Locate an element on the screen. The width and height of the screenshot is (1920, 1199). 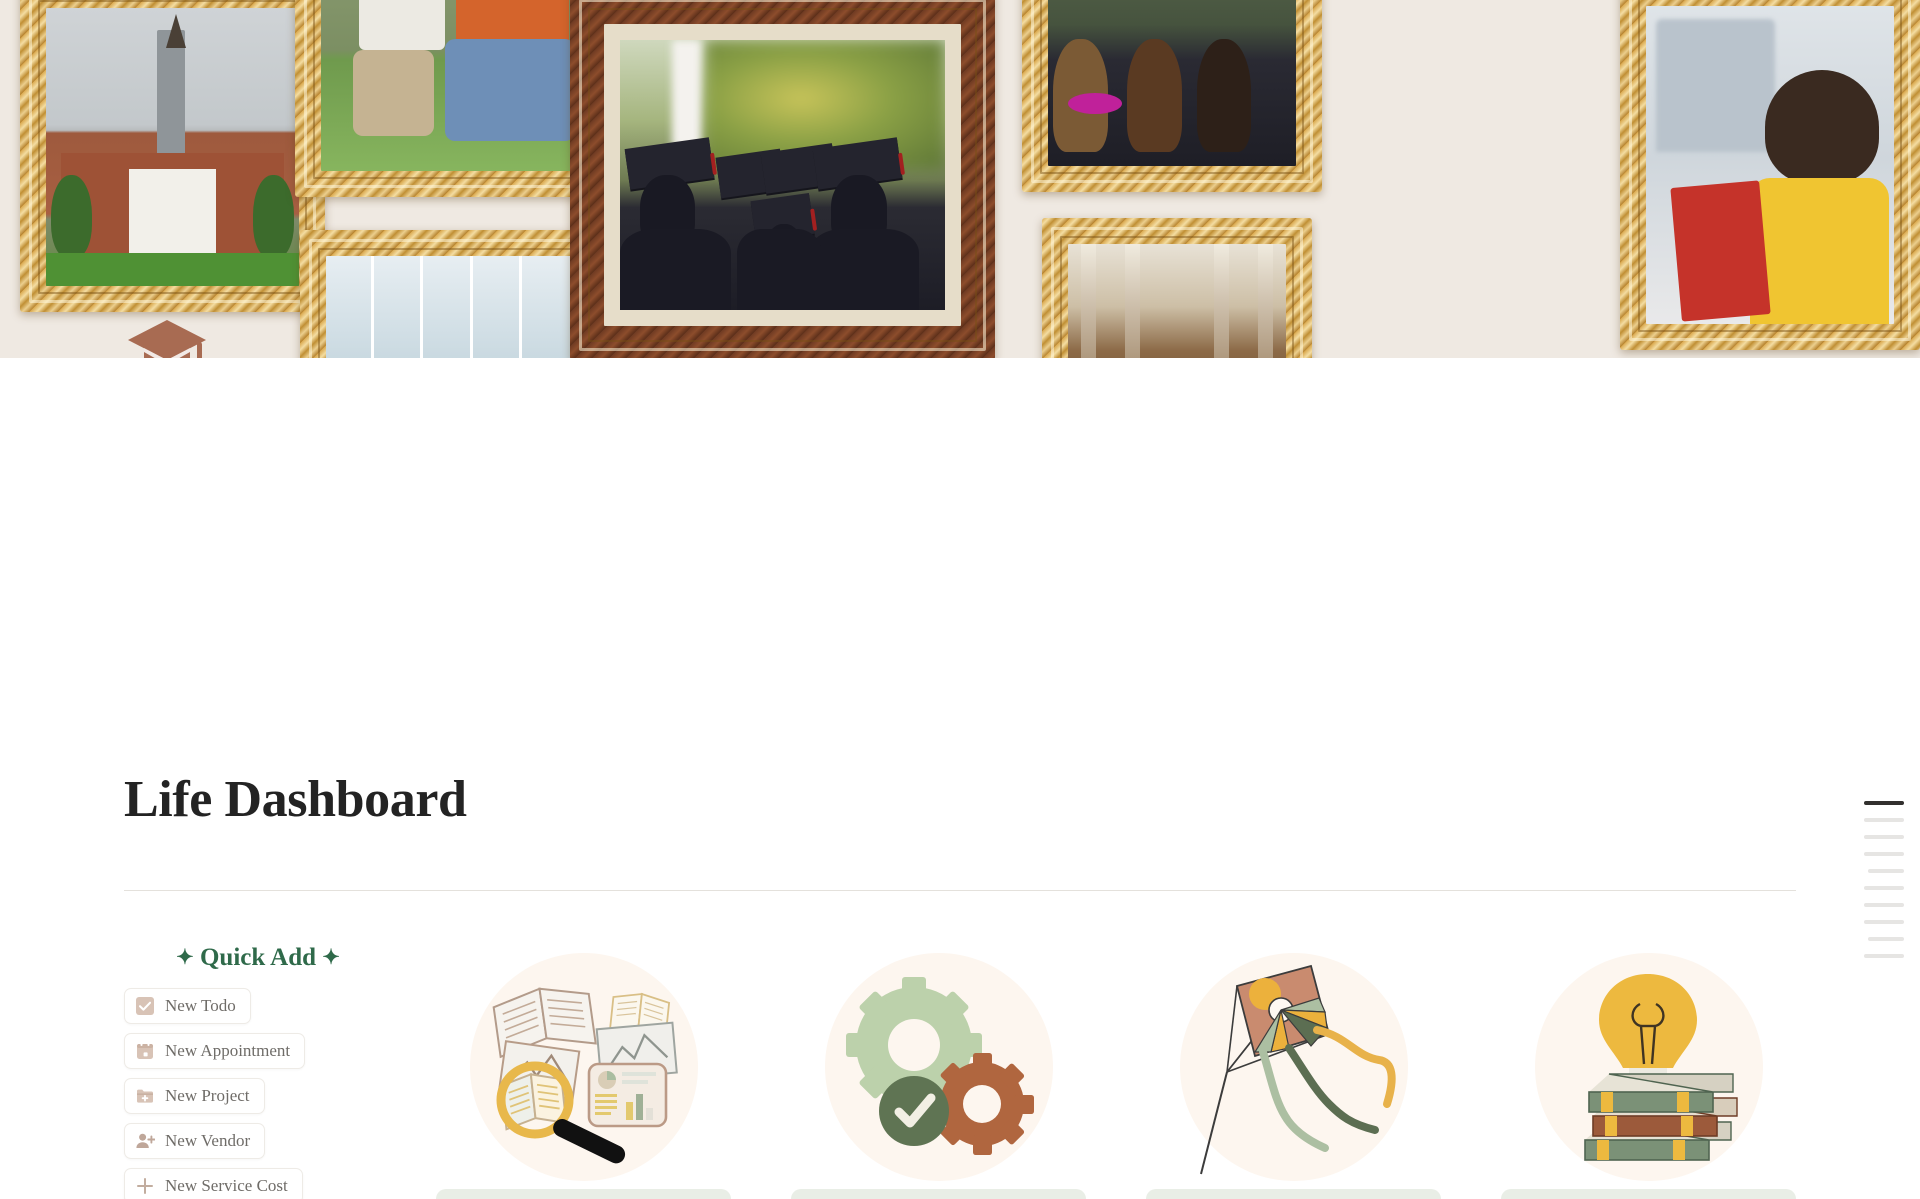
cover-photo-students is located at coordinates (456, 98).